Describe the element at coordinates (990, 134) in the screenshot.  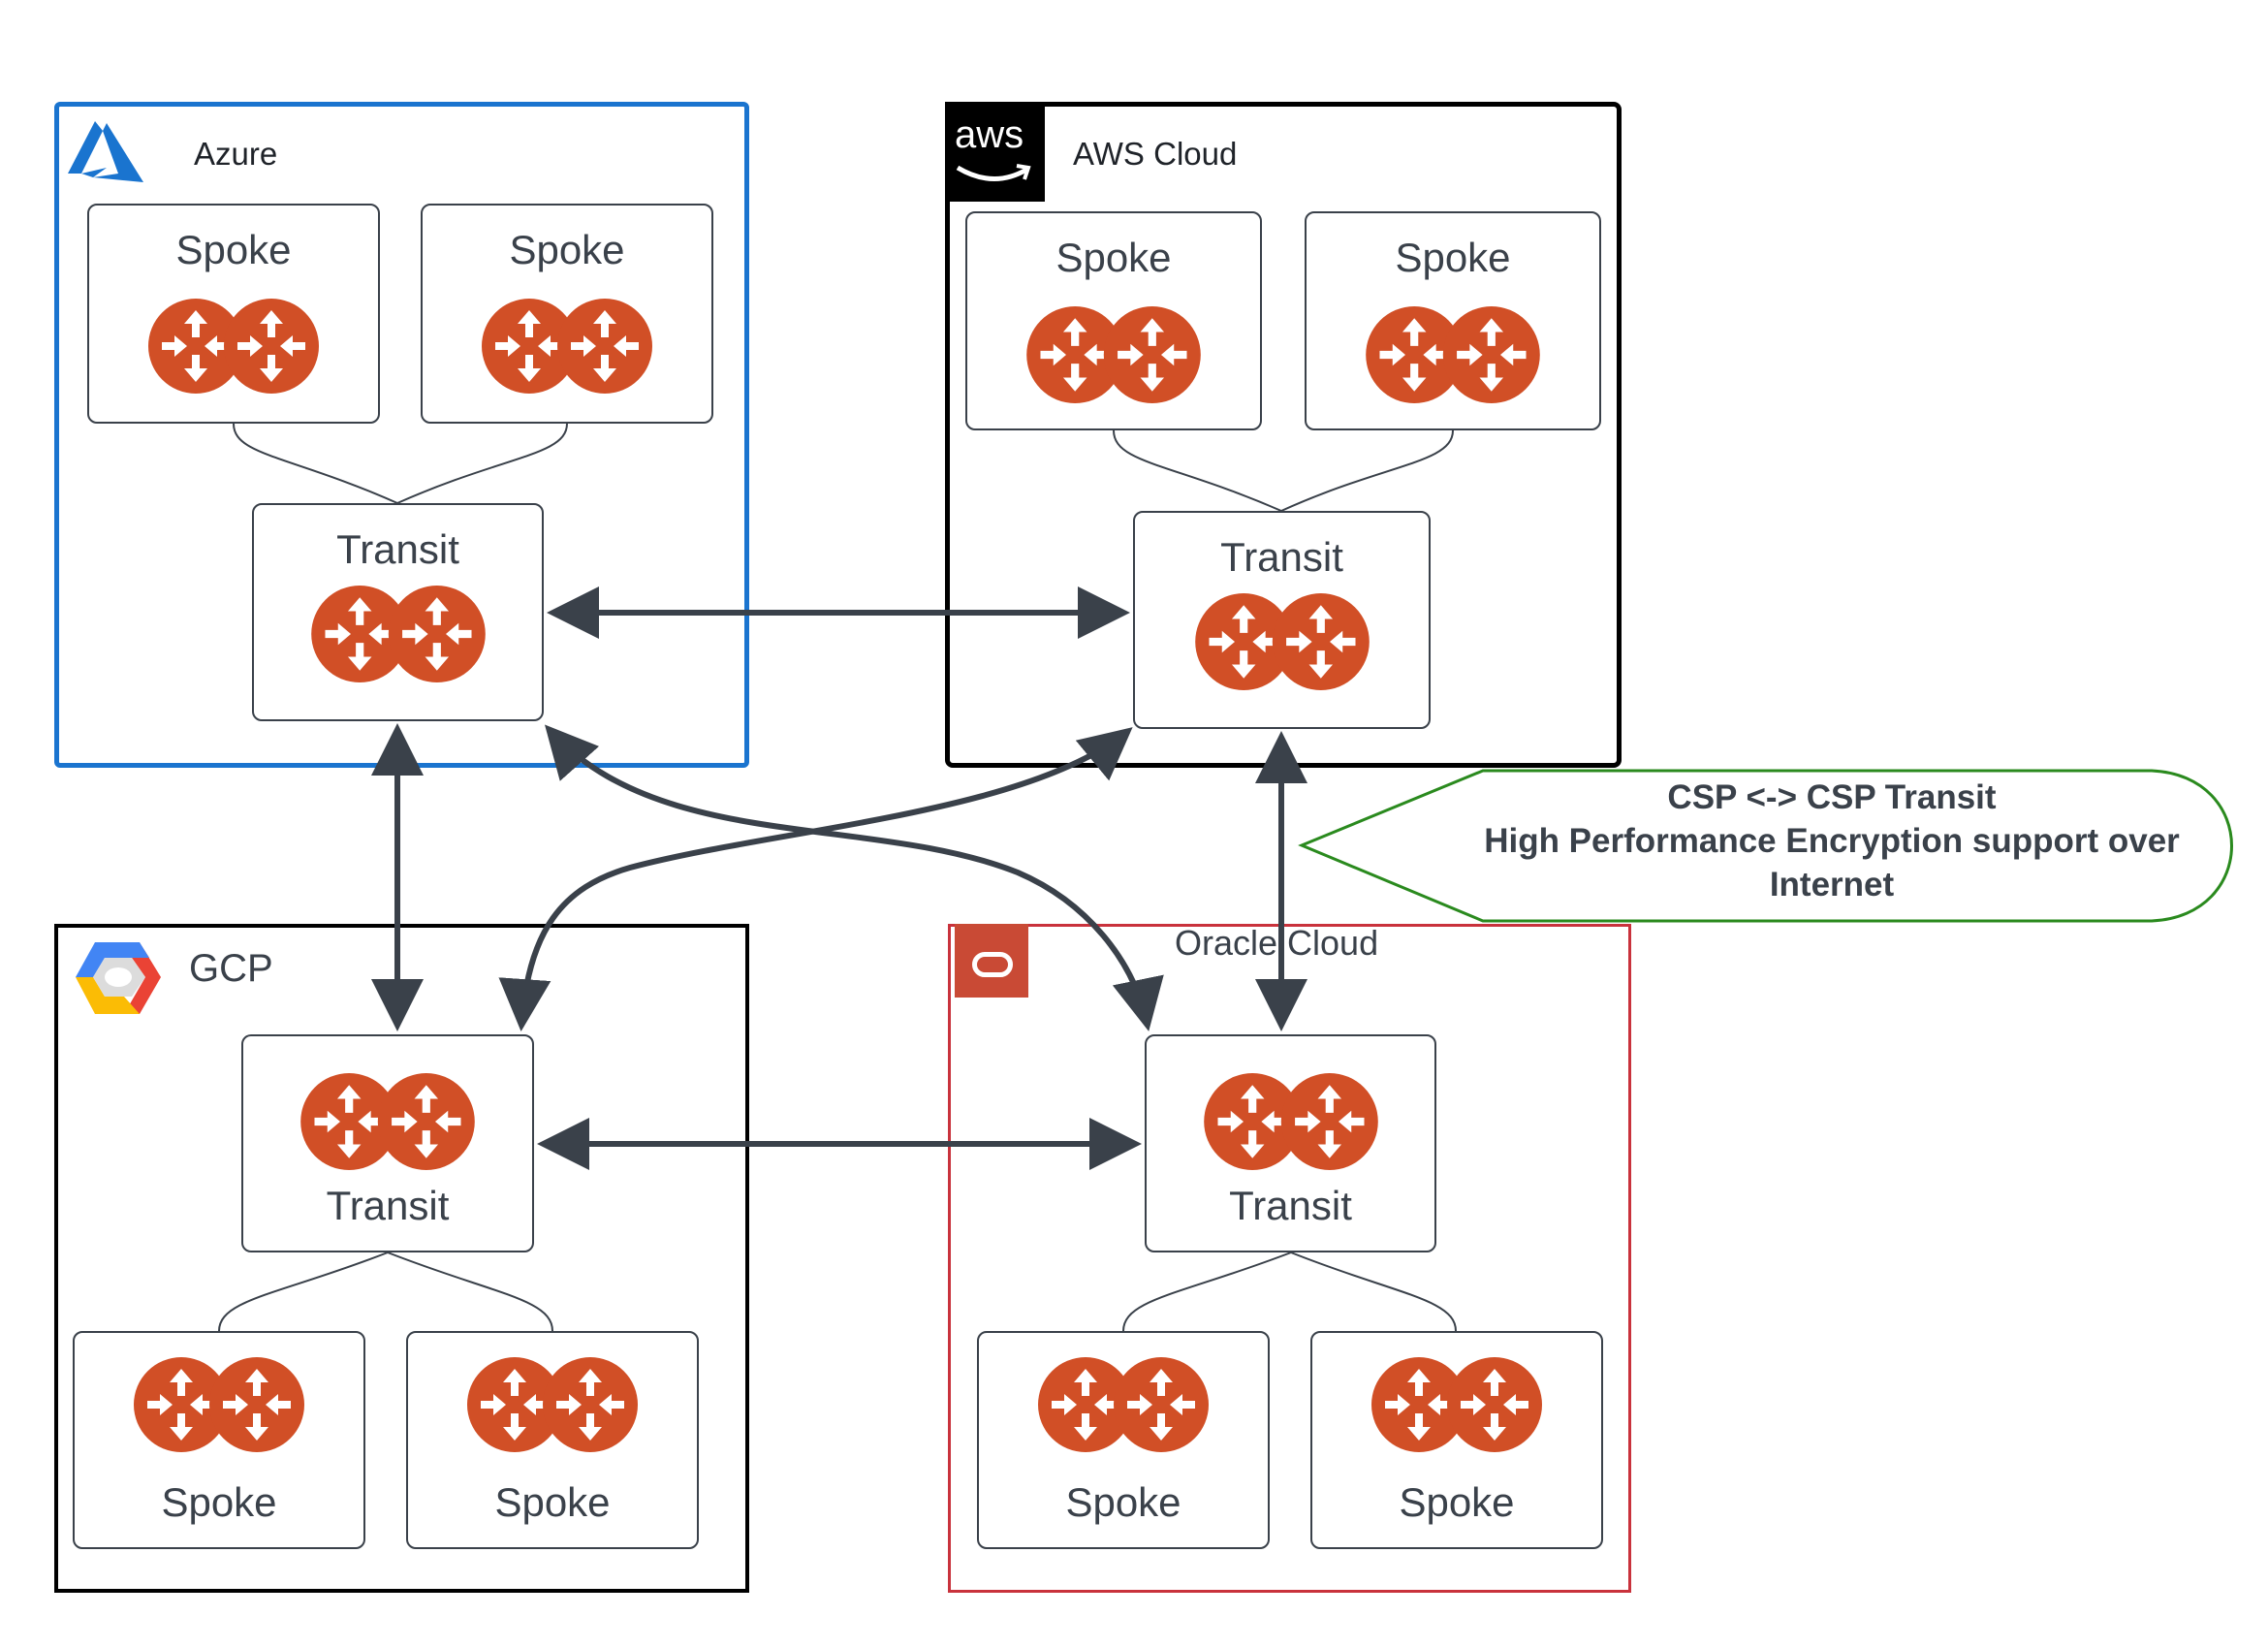
I see `aws-logo-text: aws` at that location.